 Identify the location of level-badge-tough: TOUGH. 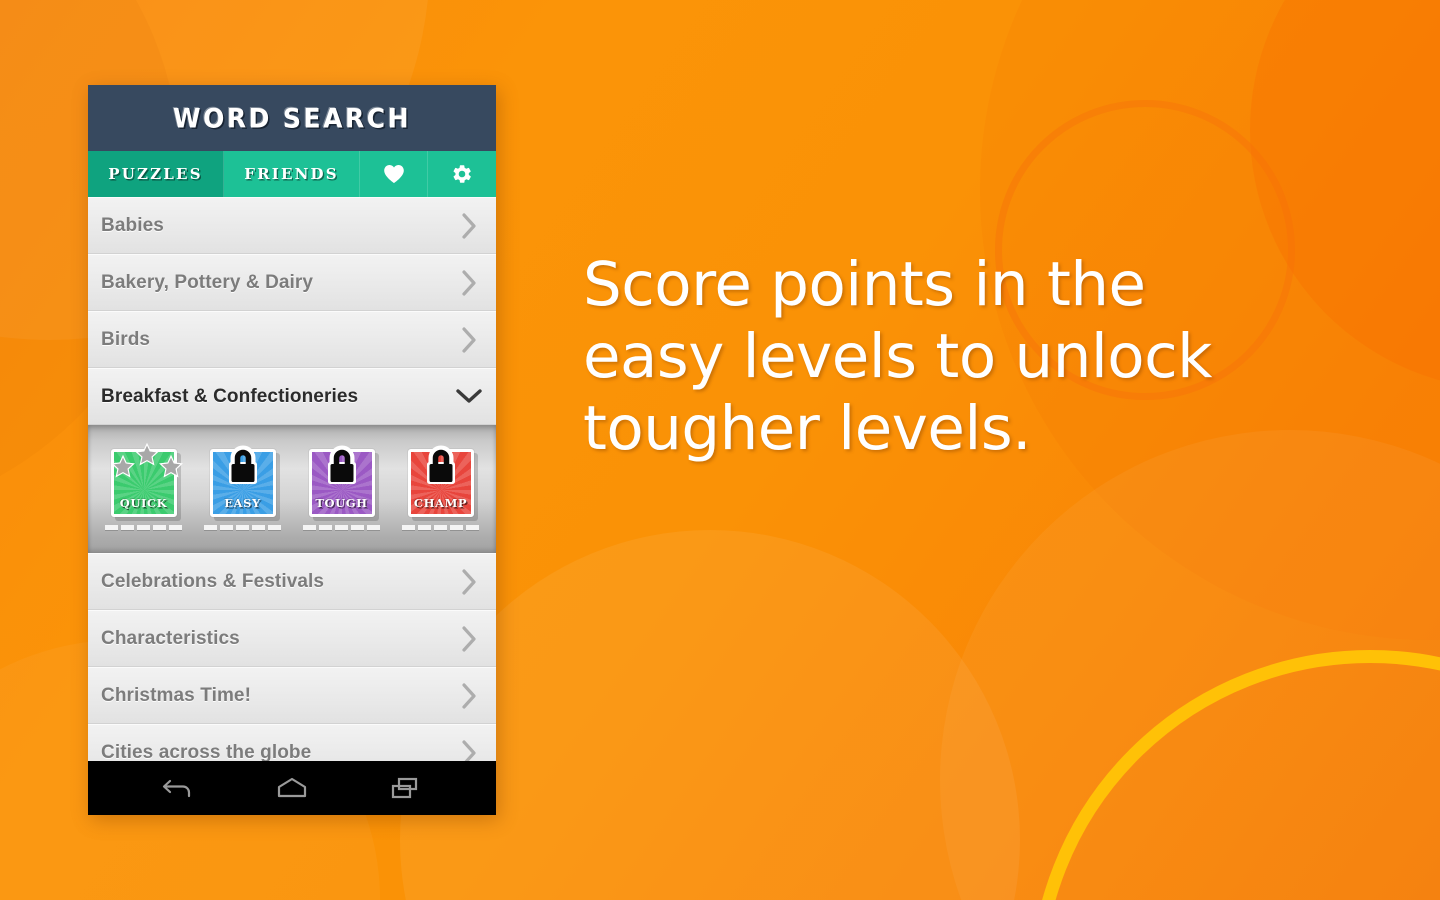
(342, 487).